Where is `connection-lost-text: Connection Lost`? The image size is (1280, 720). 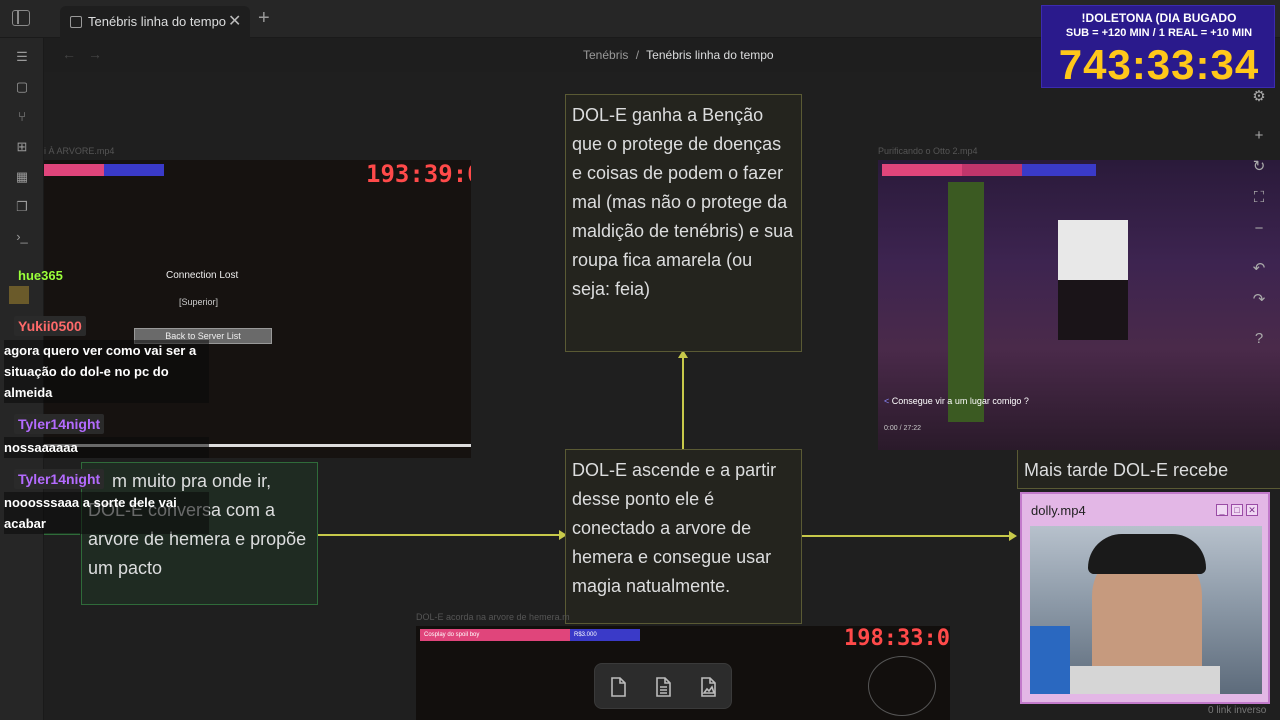 connection-lost-text: Connection Lost is located at coordinates (202, 275).